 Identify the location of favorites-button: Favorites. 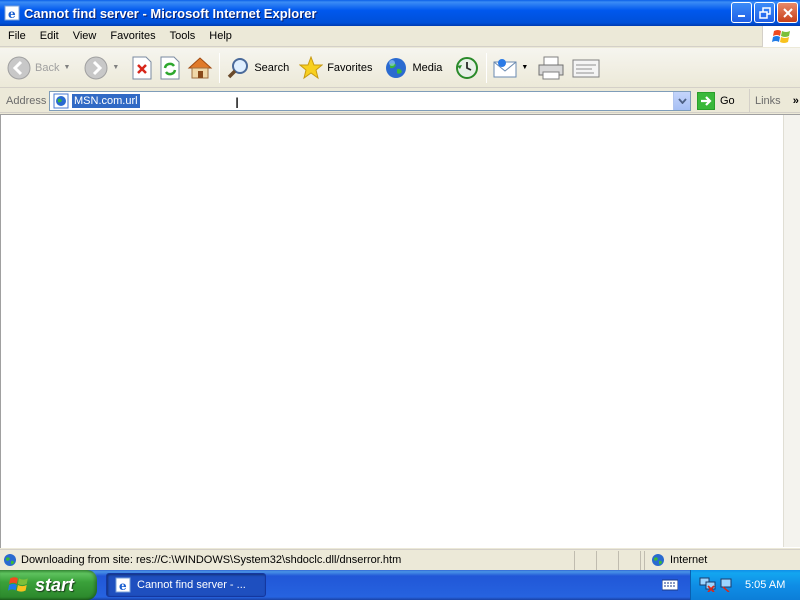
(335, 68).